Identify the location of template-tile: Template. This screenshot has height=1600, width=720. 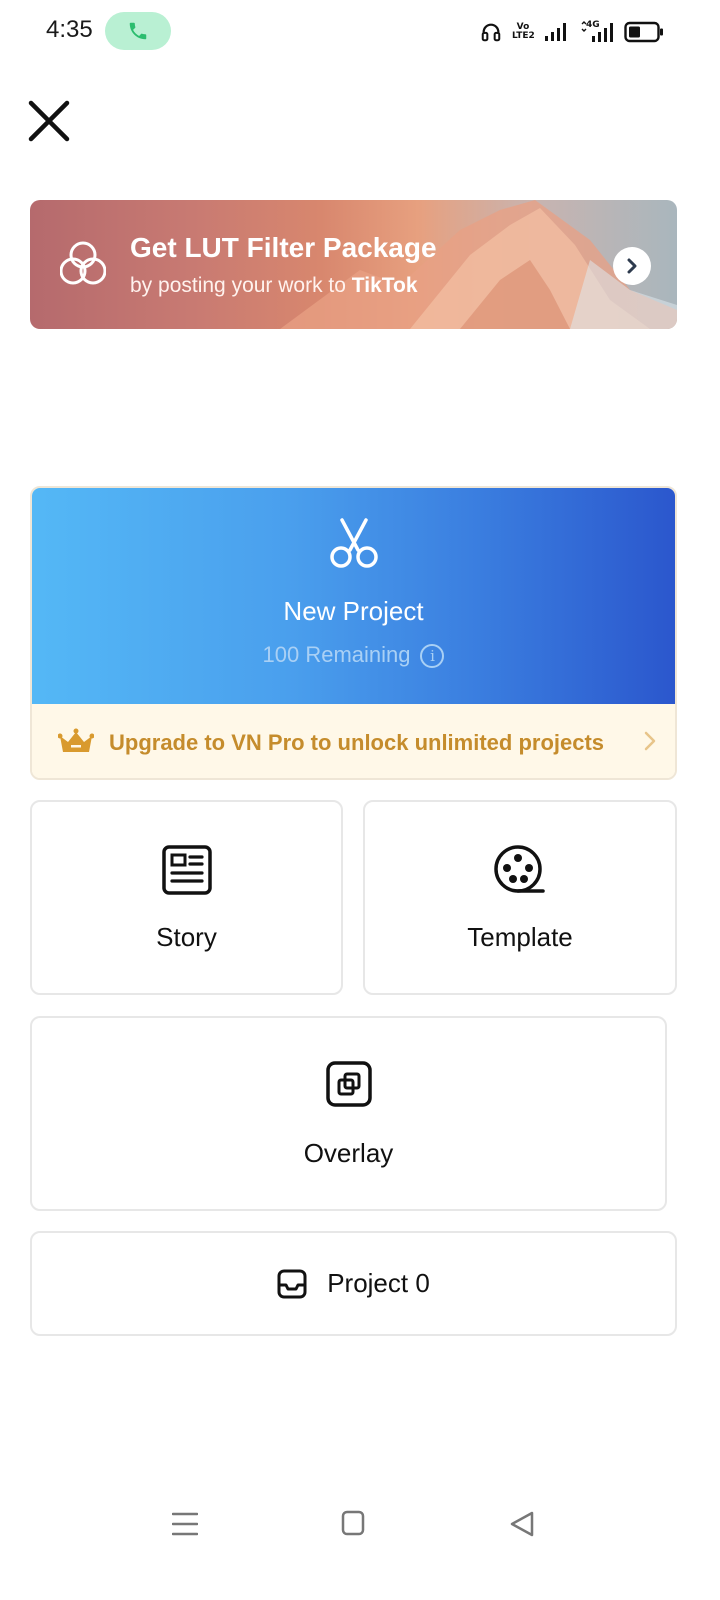
(520, 897).